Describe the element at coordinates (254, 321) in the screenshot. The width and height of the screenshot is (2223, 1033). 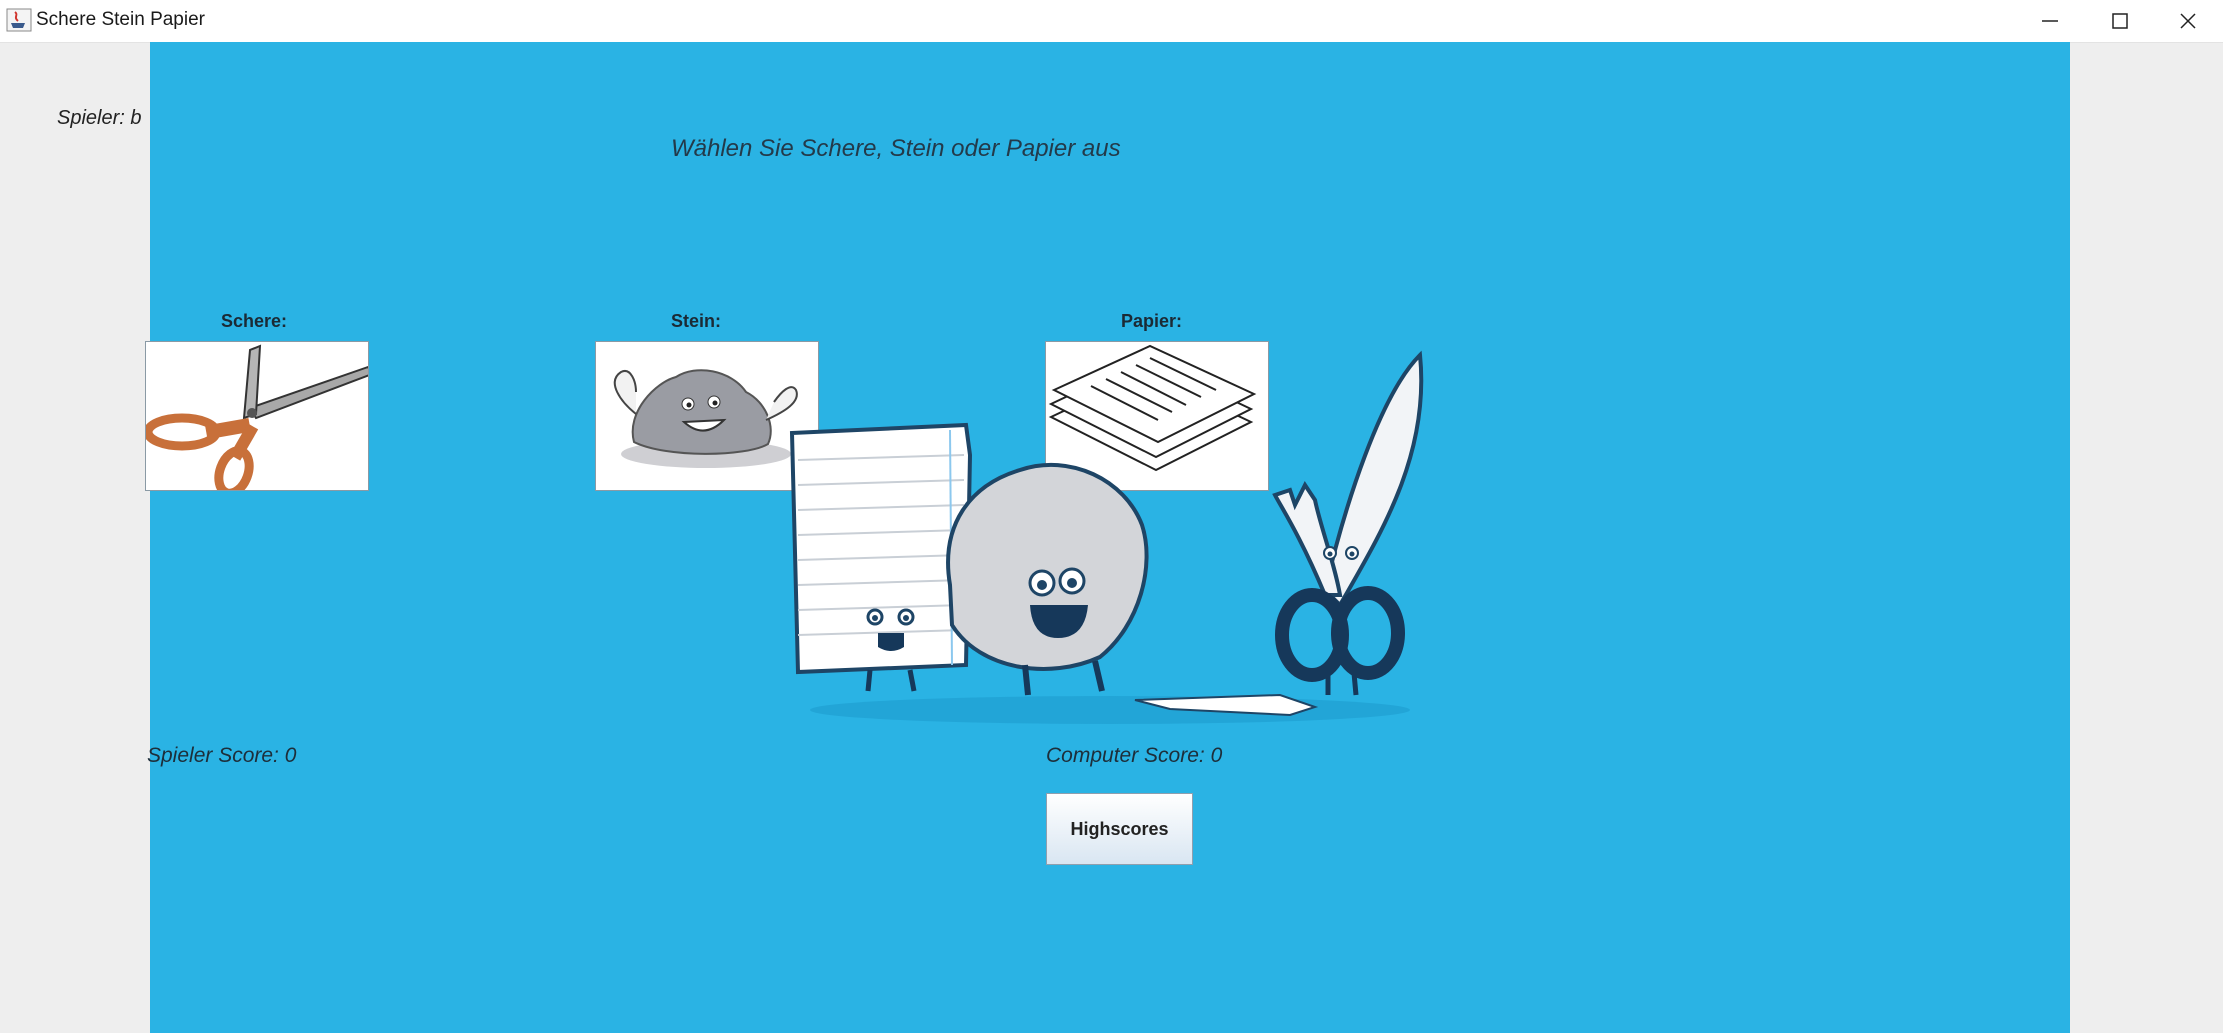
I see `scissors-label: Schere:` at that location.